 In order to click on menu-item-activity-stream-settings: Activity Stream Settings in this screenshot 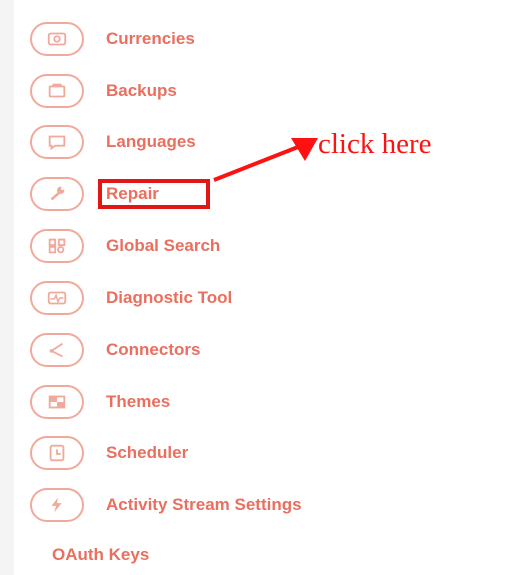, I will do `click(166, 505)`.